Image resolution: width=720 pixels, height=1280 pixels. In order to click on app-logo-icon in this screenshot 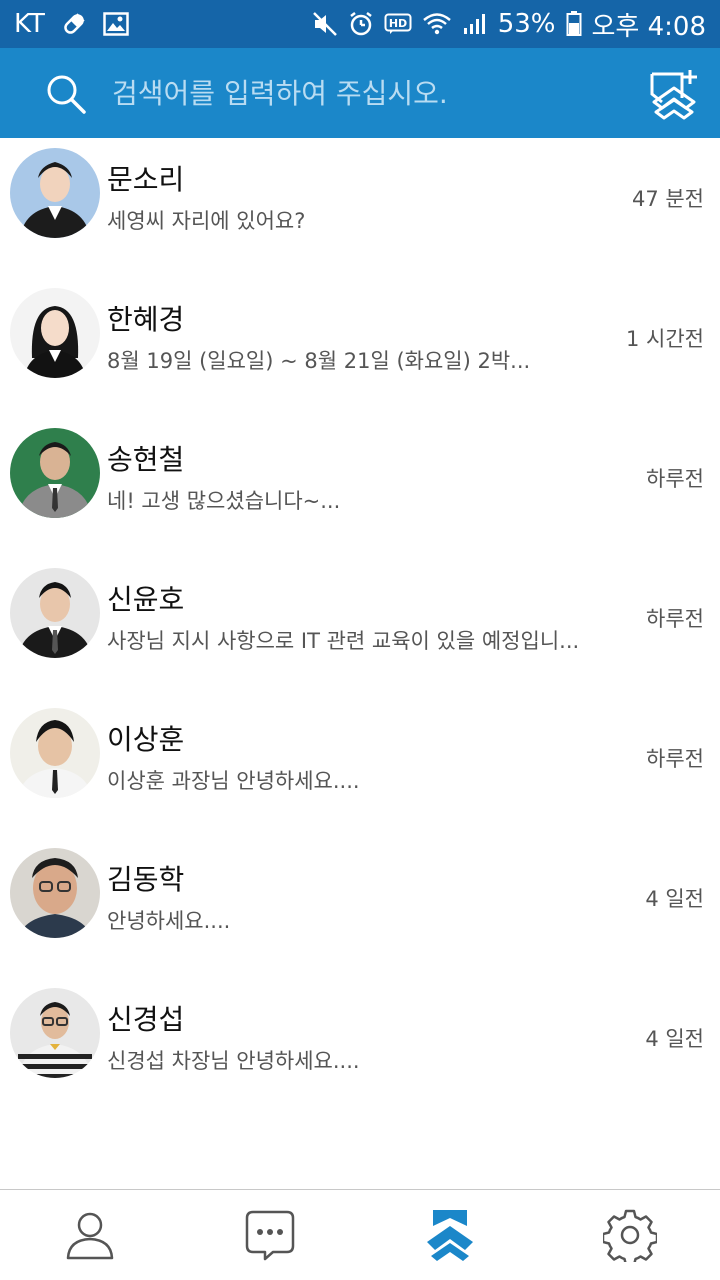, I will do `click(450, 1235)`.